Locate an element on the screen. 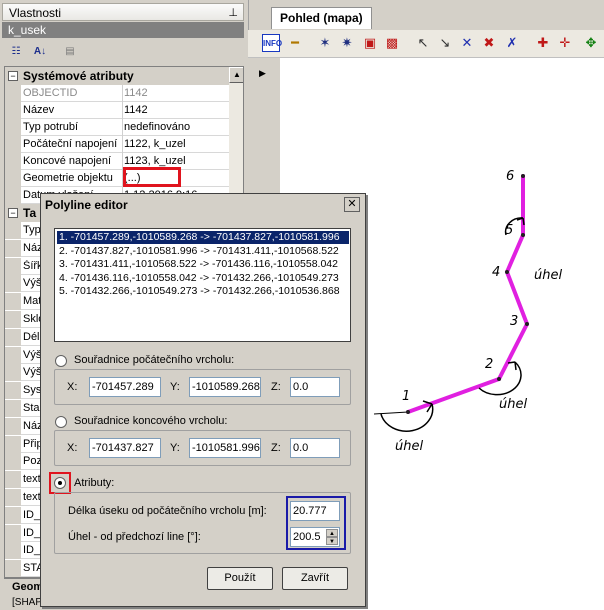 The height and width of the screenshot is (610, 604). delete-vertex-icon: ✖ is located at coordinates (489, 43).